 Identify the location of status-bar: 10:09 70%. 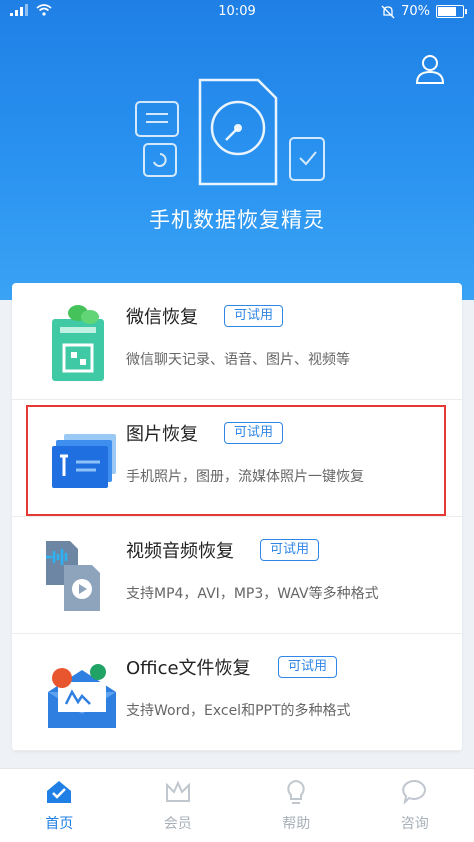
(237, 12).